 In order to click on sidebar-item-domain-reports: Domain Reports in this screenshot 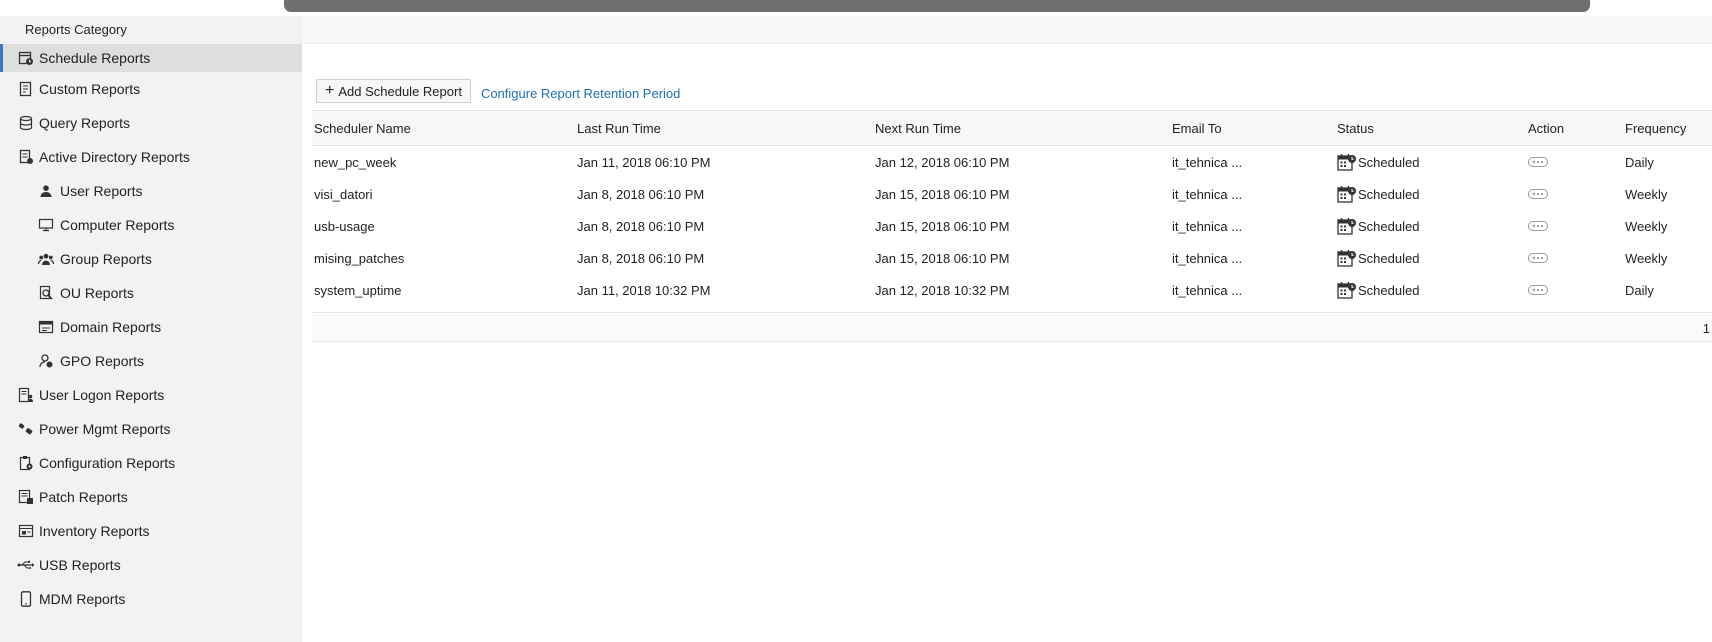, I will do `click(151, 327)`.